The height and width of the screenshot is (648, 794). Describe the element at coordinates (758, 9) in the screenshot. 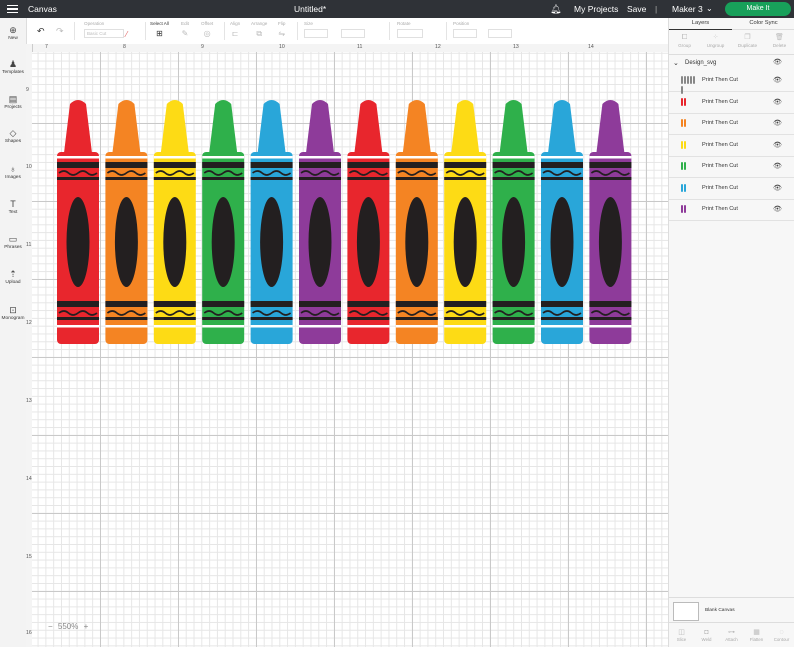

I see `make-it-button: Make It` at that location.